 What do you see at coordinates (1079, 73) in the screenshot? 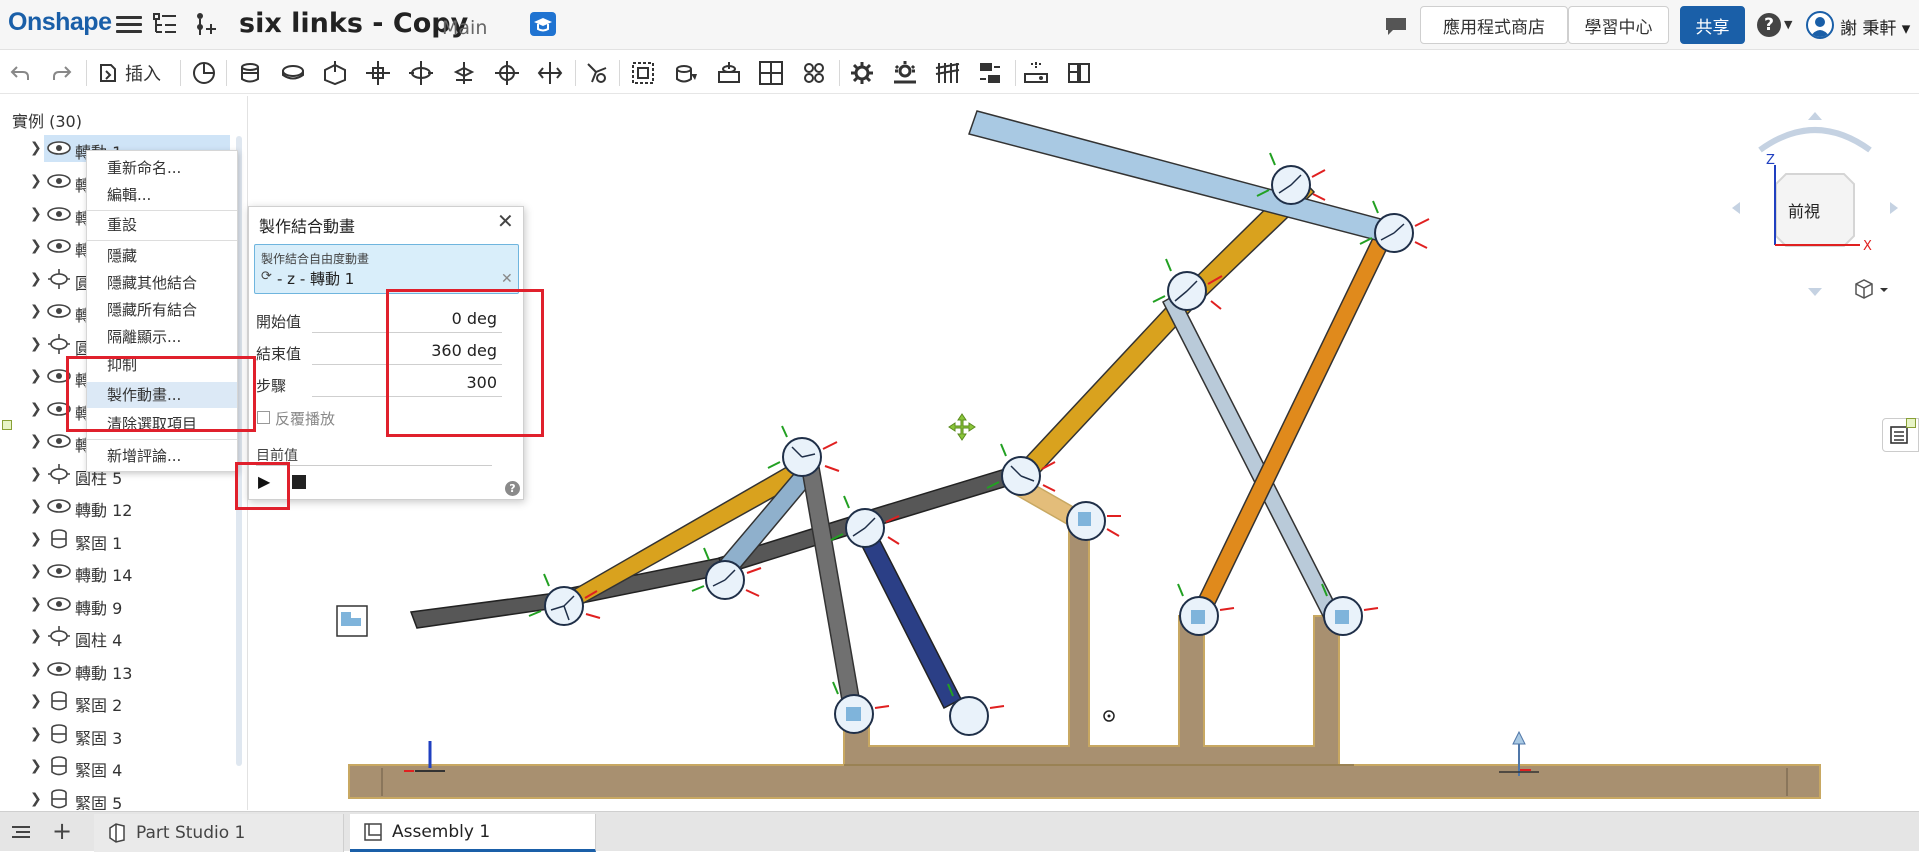
I see `section-icon` at bounding box center [1079, 73].